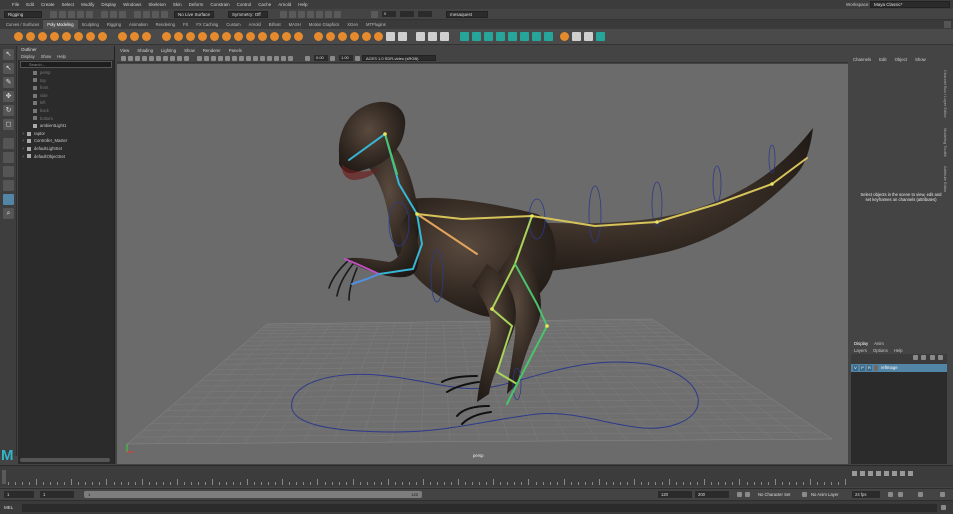 The image size is (953, 514). I want to click on script-editor-icon, so click(943, 507).